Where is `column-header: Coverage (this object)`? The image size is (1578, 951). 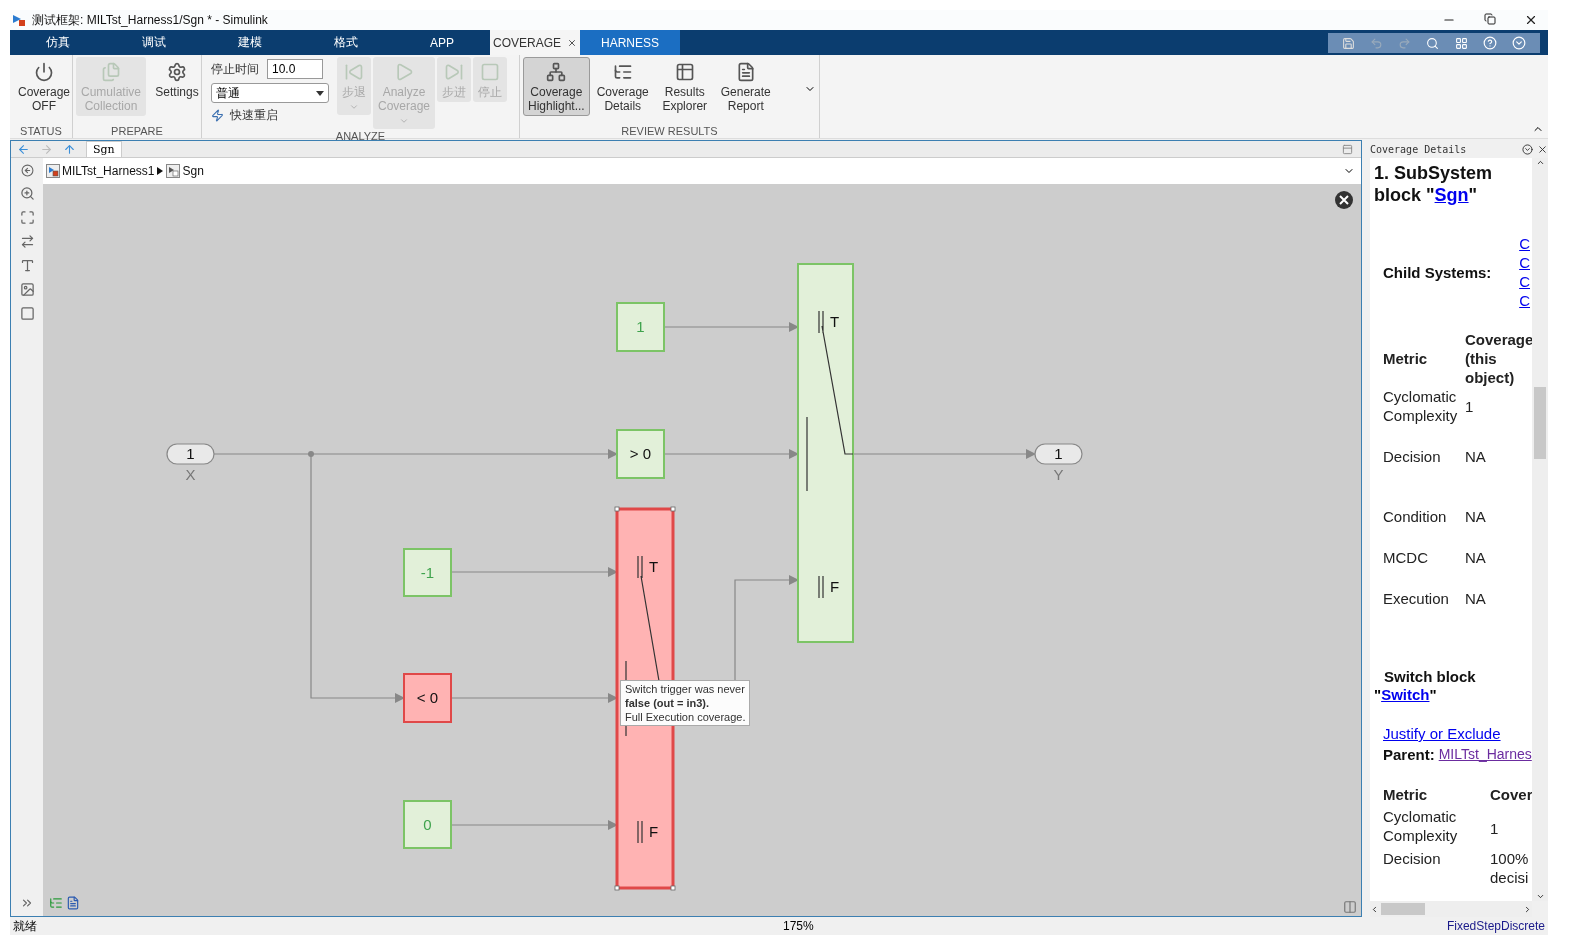 column-header: Coverage (this object) is located at coordinates (1498, 358).